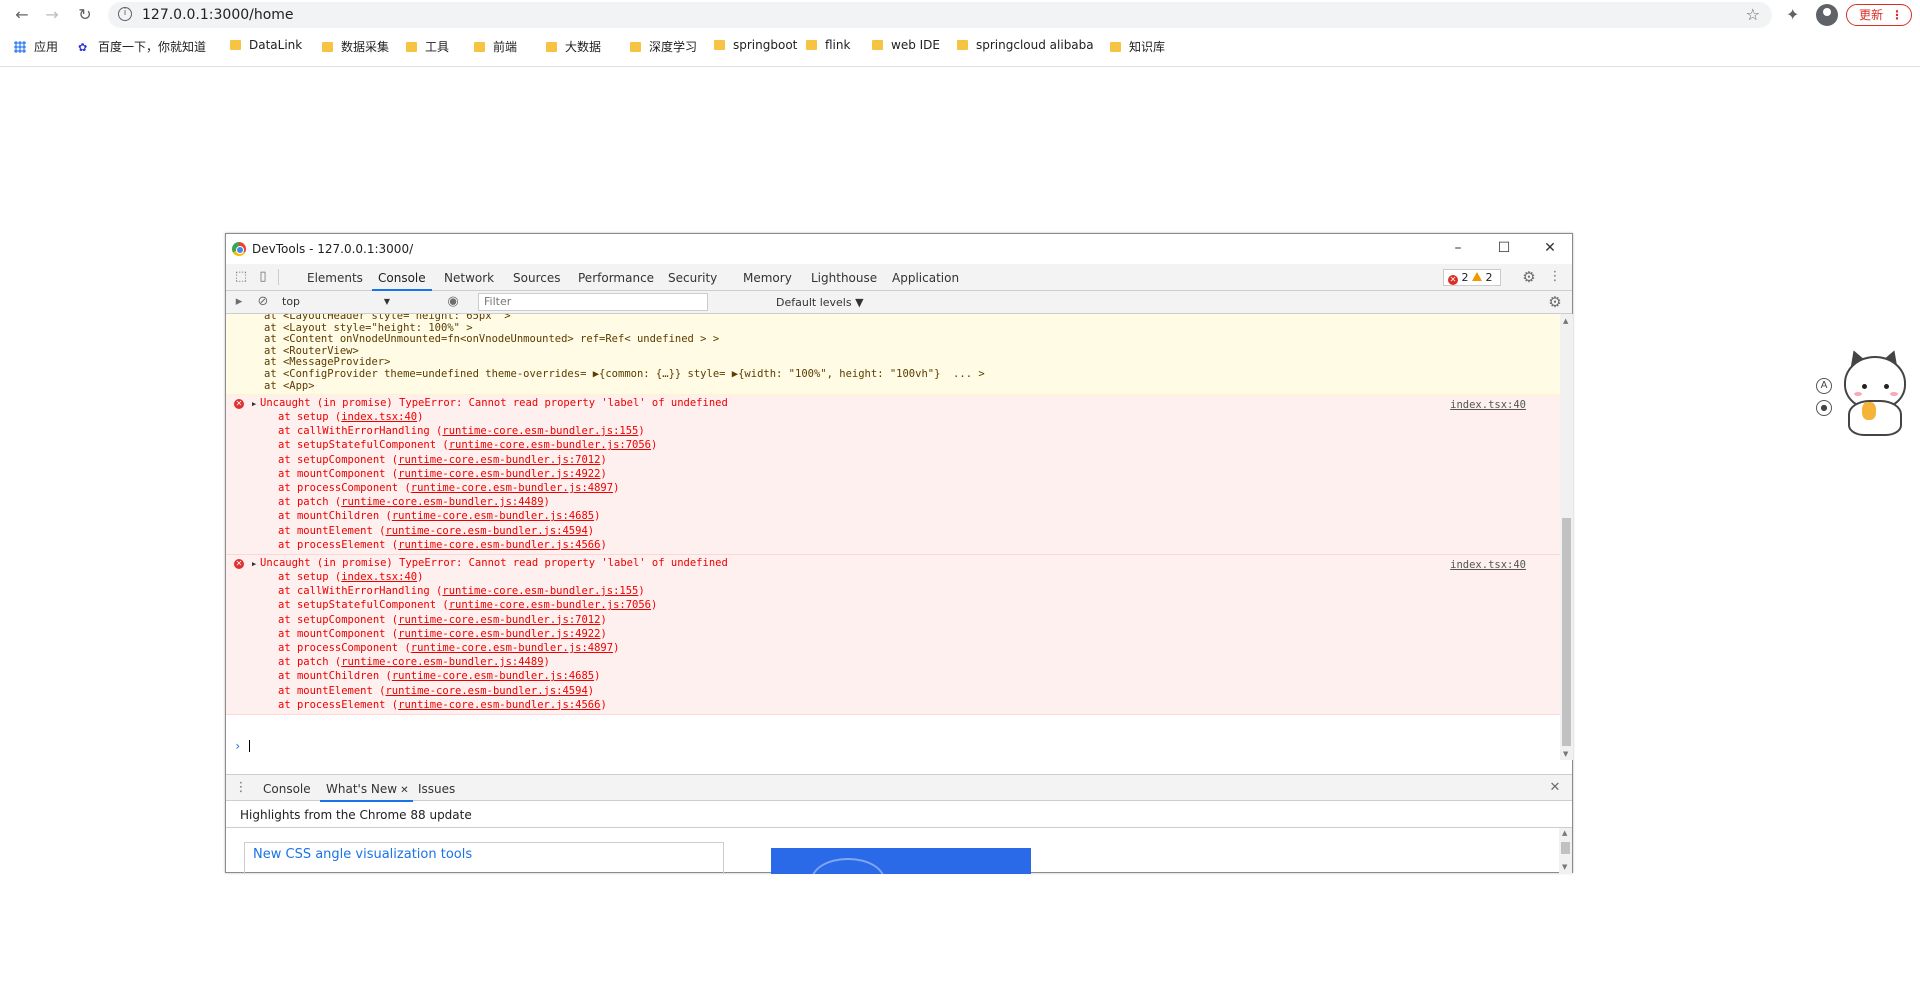 This screenshot has height=1004, width=1920. I want to click on device-toolbar-icon: ▯, so click(263, 277).